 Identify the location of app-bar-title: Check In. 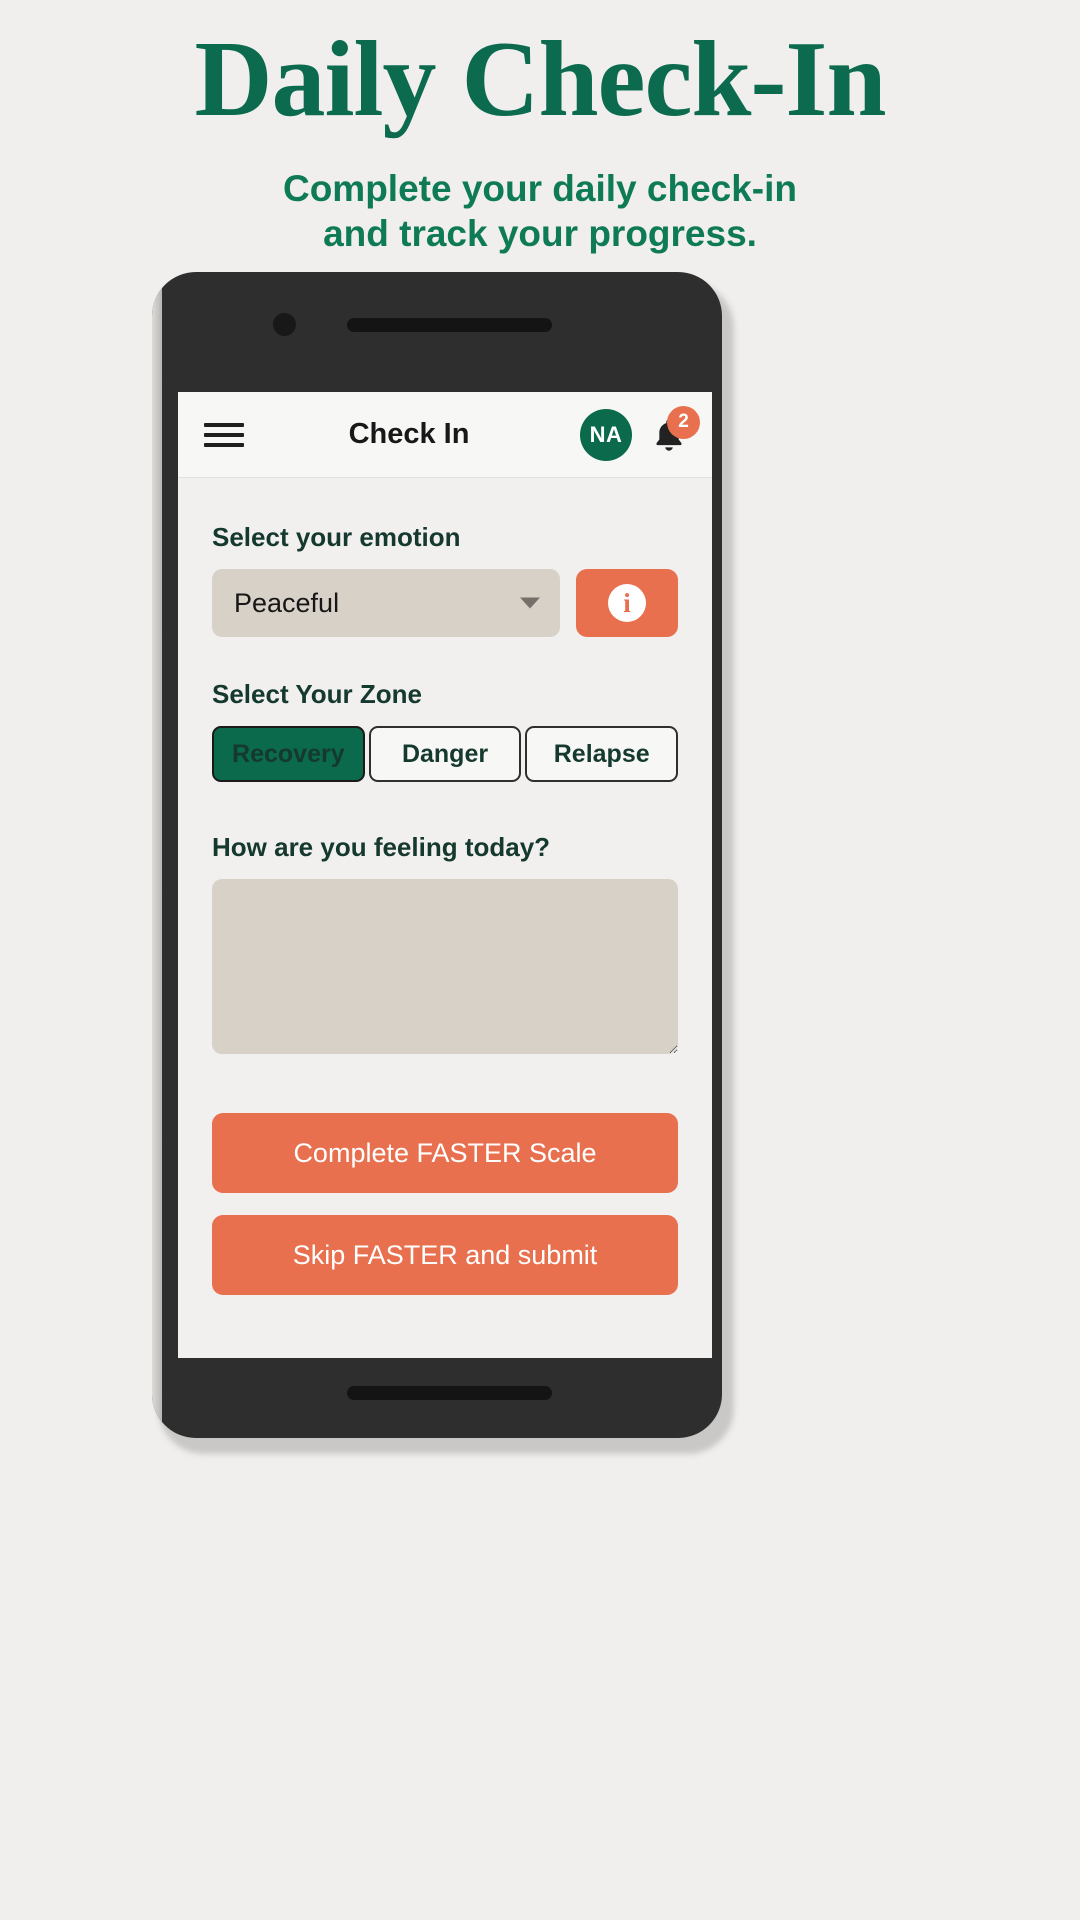
(409, 434).